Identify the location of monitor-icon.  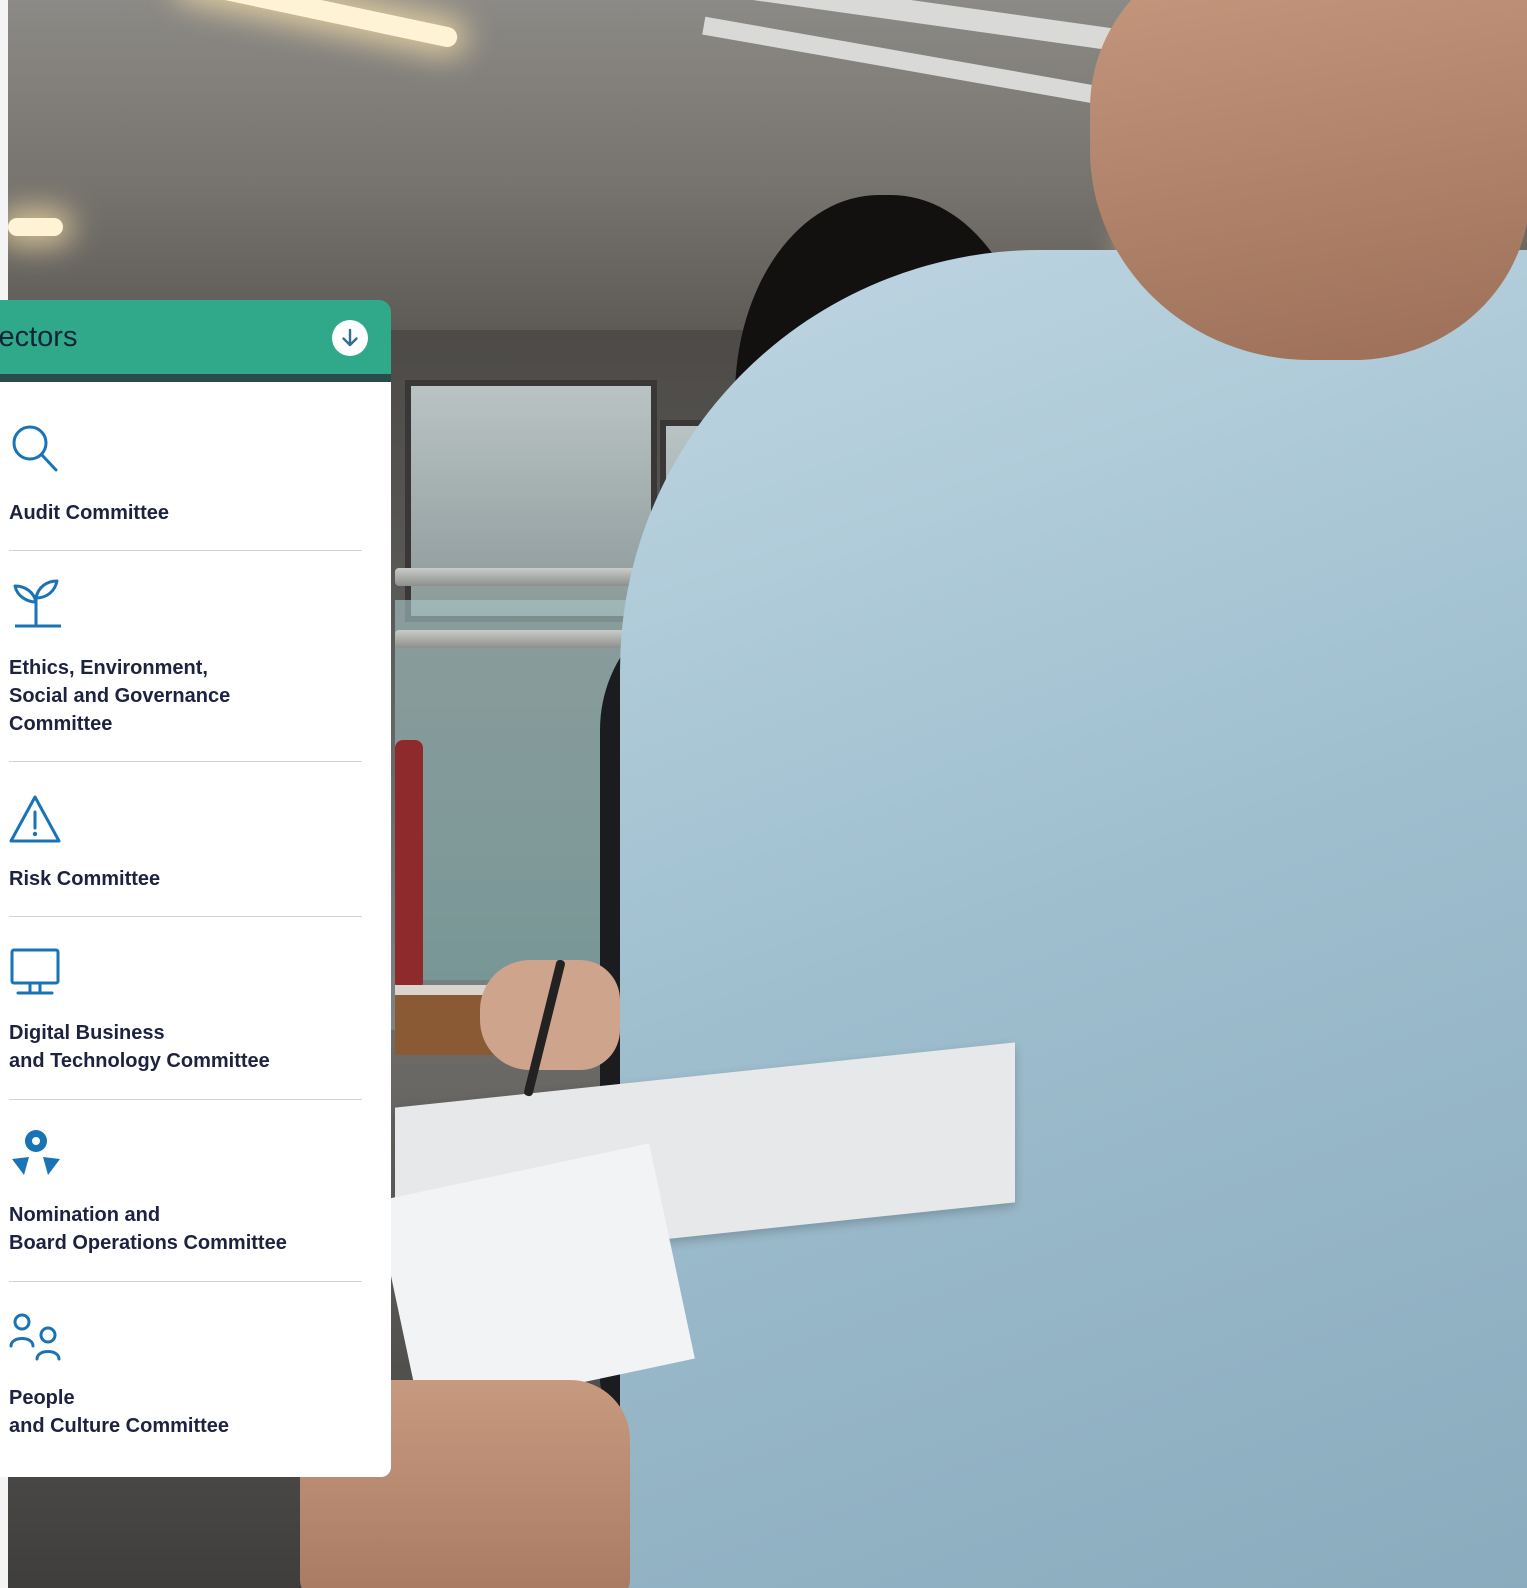
(35, 971).